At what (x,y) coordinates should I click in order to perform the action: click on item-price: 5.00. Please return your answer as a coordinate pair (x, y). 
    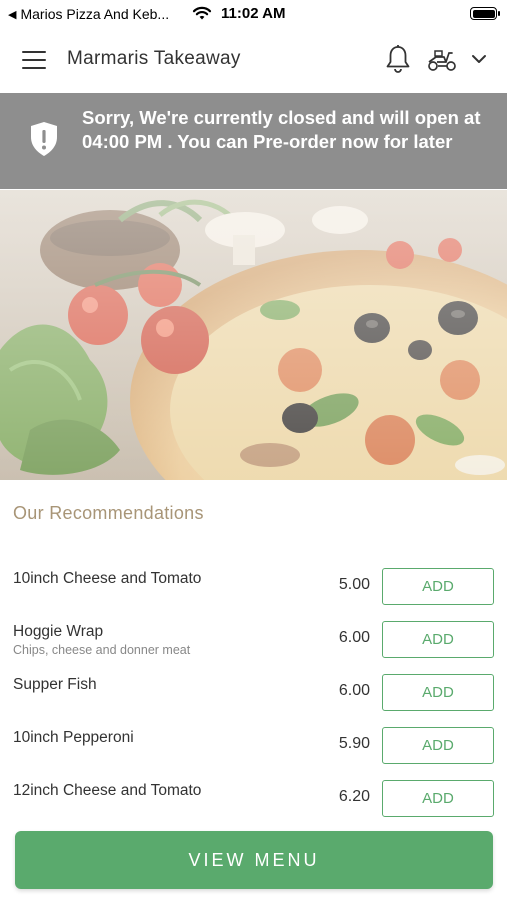
    Looking at the image, I should click on (354, 584).